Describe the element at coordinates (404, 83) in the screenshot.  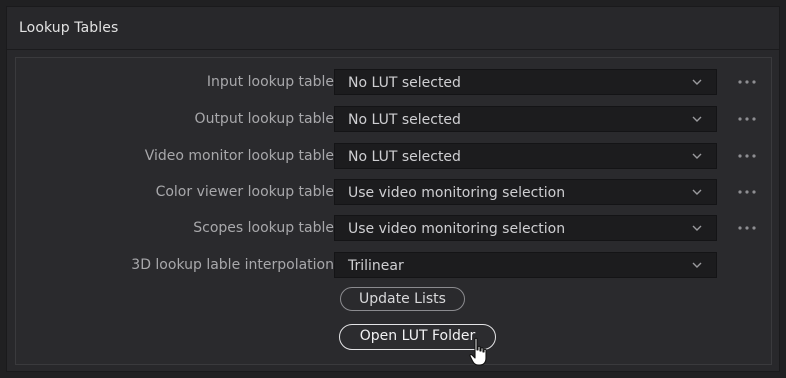
I see `input-lut-value: No LUT selected` at that location.